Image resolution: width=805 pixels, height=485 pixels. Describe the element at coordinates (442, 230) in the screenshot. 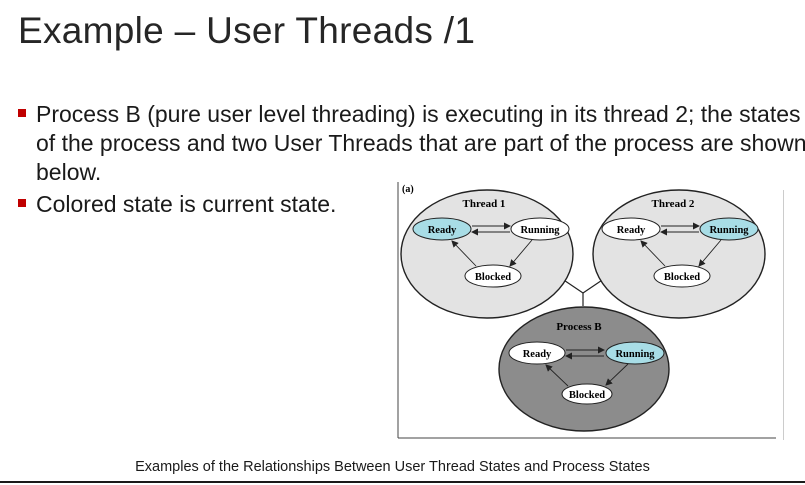

I see `thread1-ready-label: Ready` at that location.